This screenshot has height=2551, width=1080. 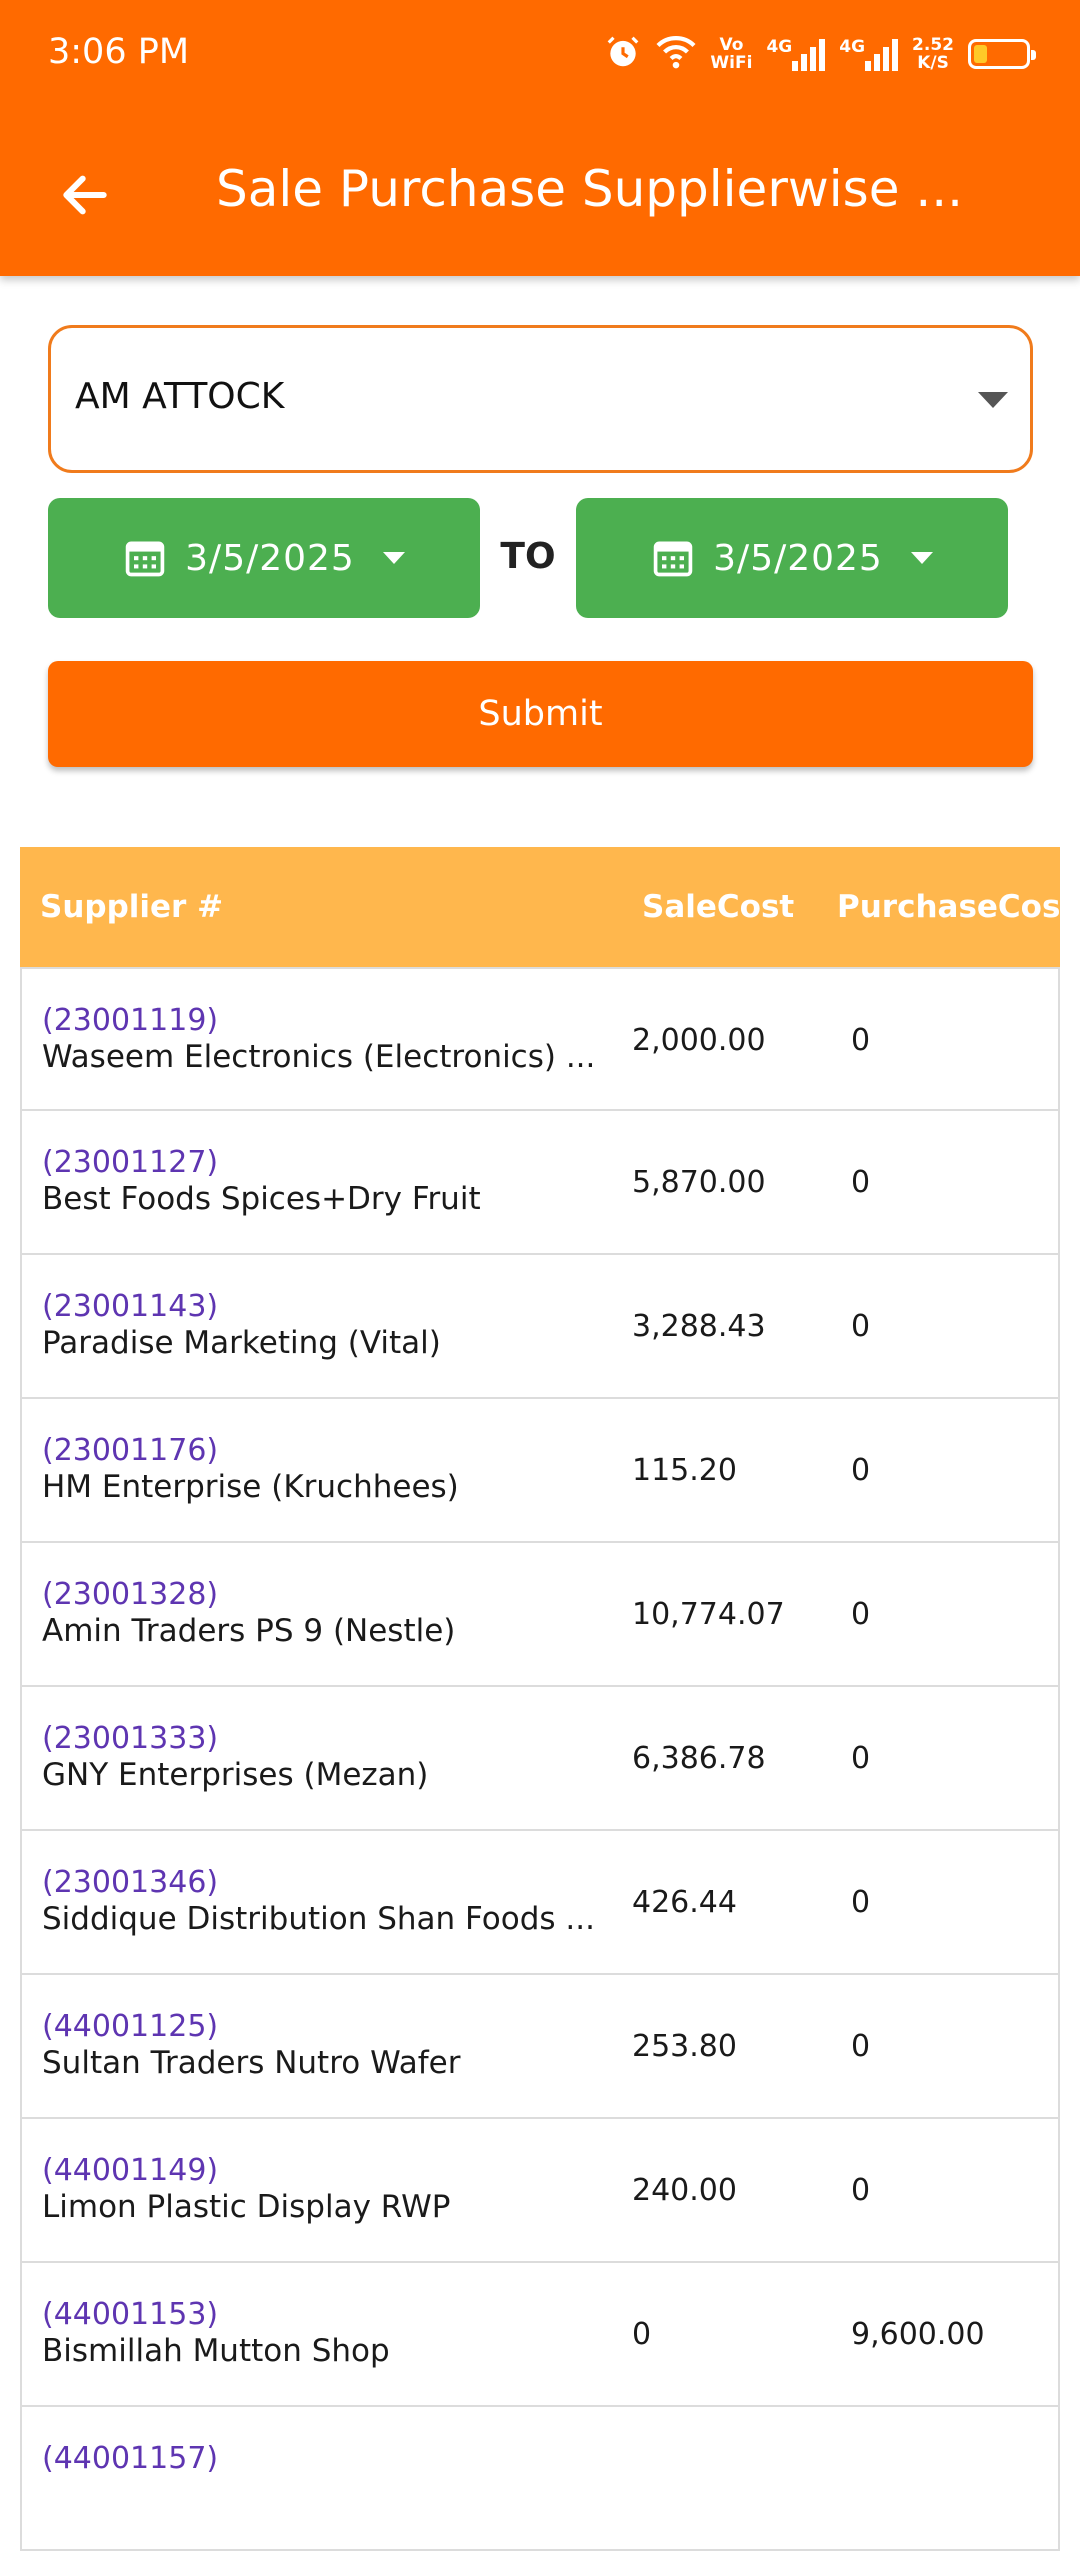 I want to click on alarm-icon, so click(x=623, y=54).